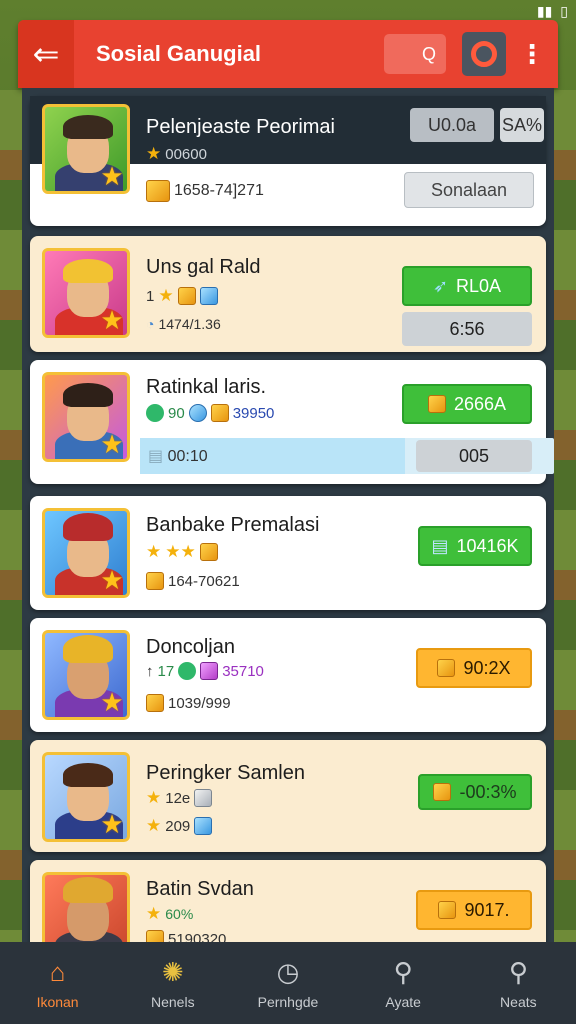 The width and height of the screenshot is (576, 1024). Describe the element at coordinates (484, 54) in the screenshot. I see `profile-button` at that location.